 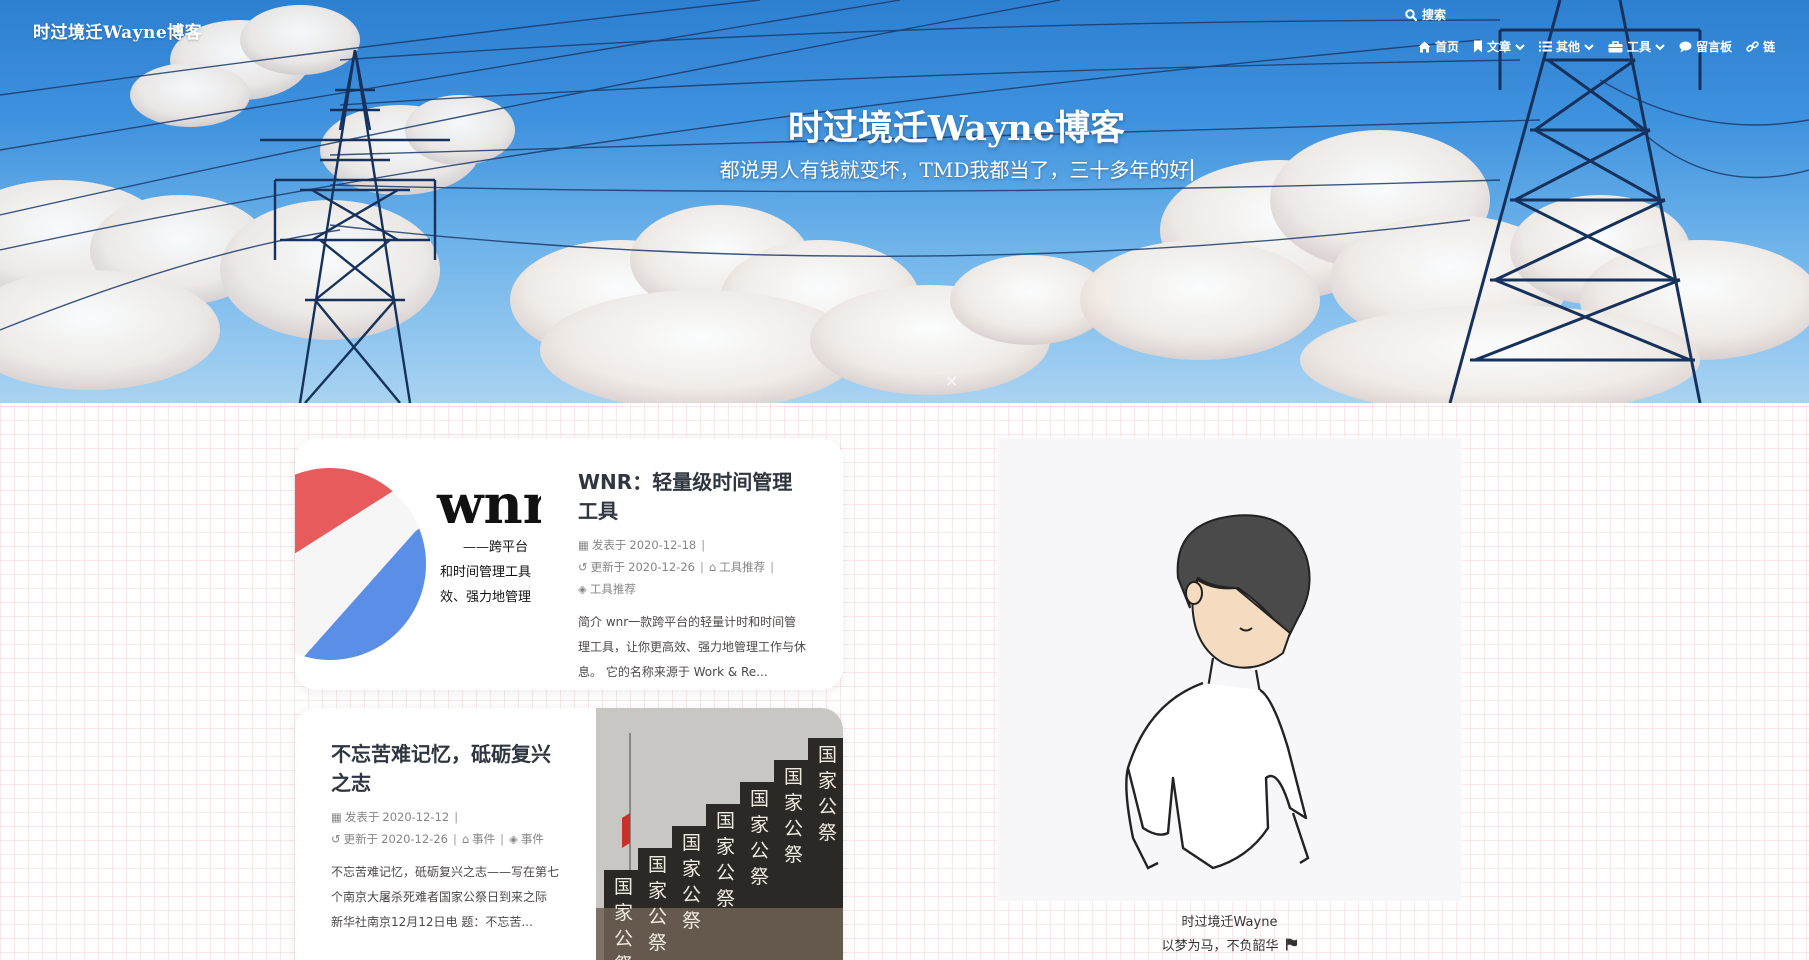 I want to click on nav-label-guestbook: 留言板, so click(x=1714, y=47).